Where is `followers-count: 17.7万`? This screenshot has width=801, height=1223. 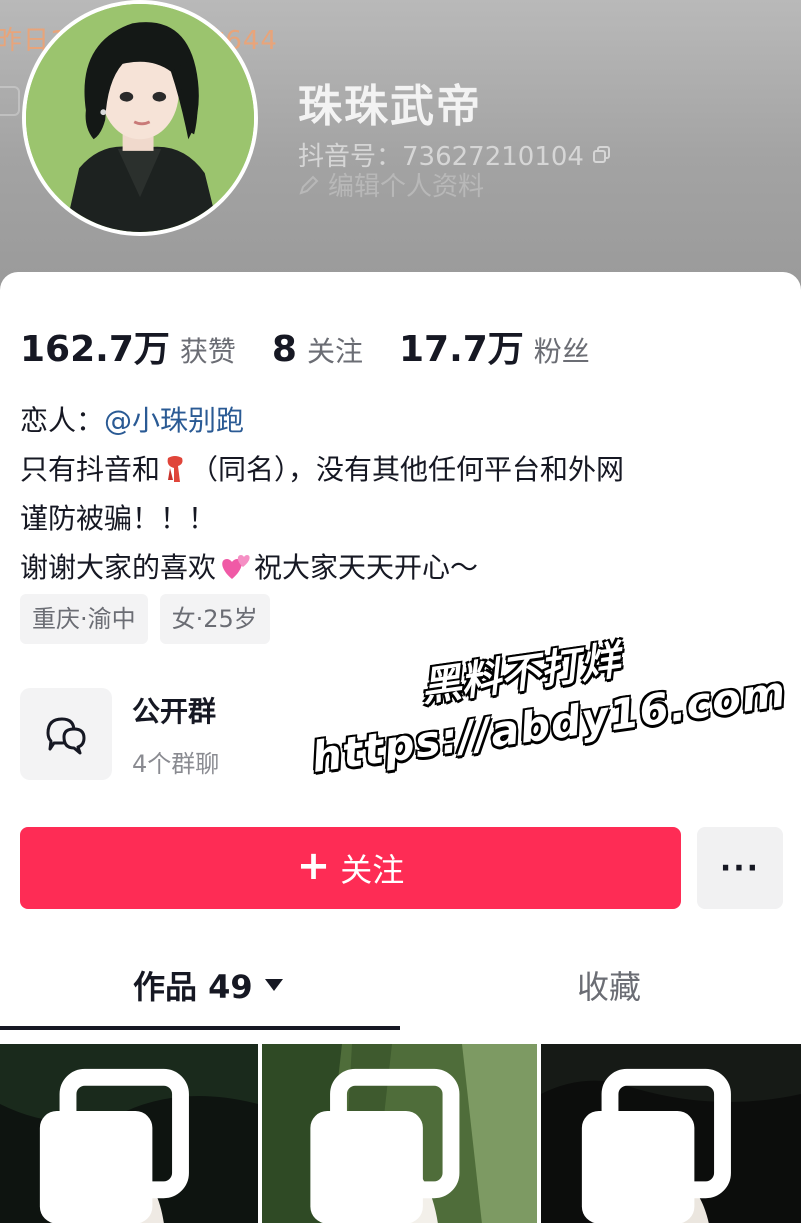 followers-count: 17.7万 is located at coordinates (461, 346).